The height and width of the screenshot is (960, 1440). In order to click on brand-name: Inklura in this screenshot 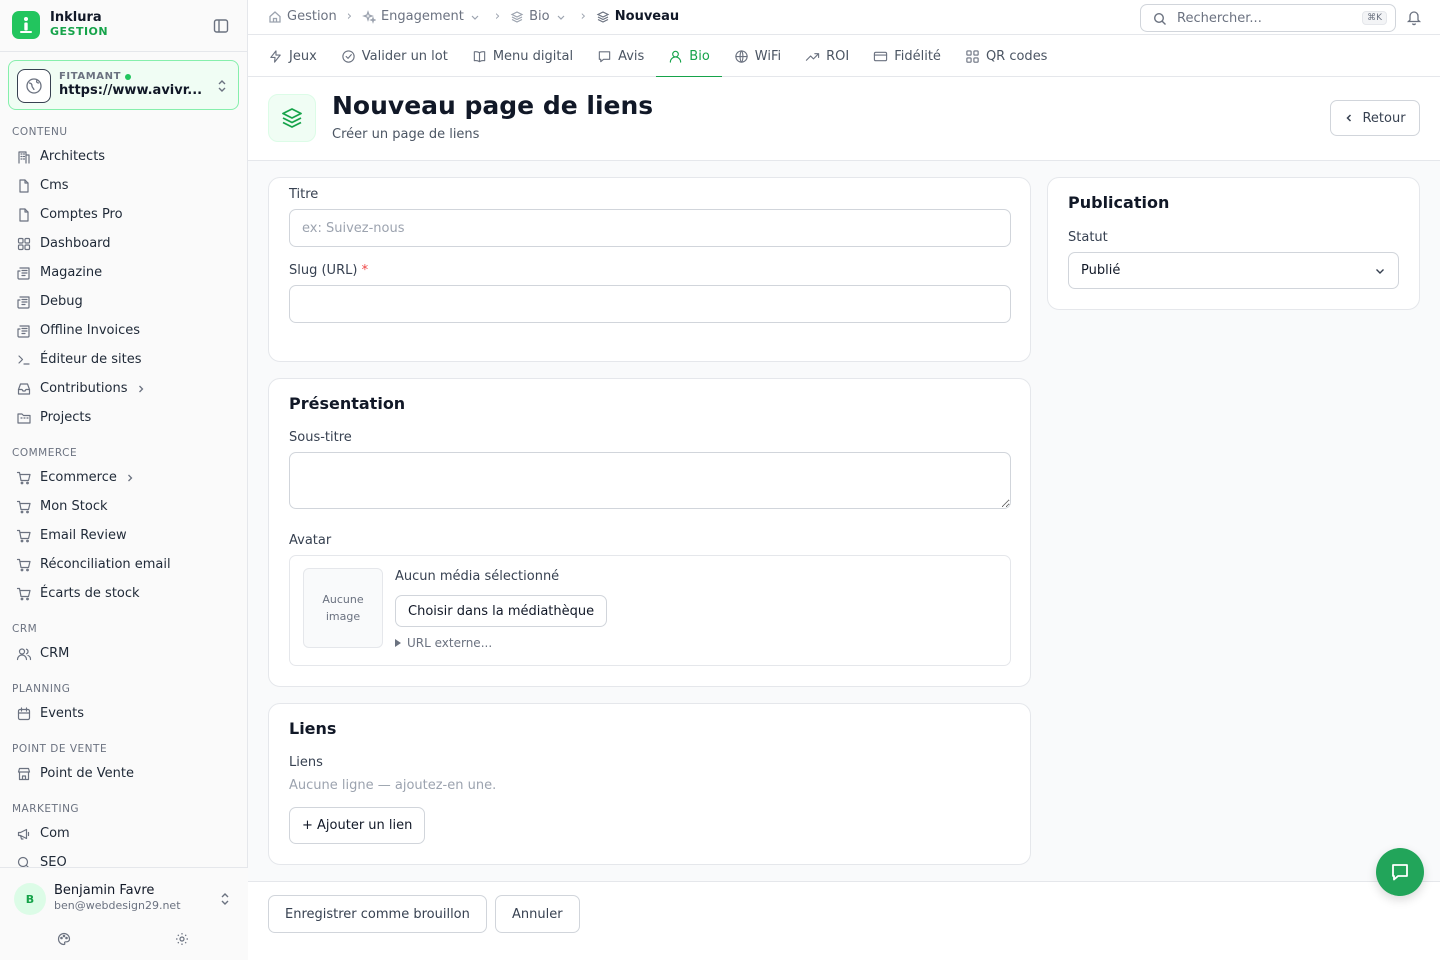, I will do `click(76, 17)`.